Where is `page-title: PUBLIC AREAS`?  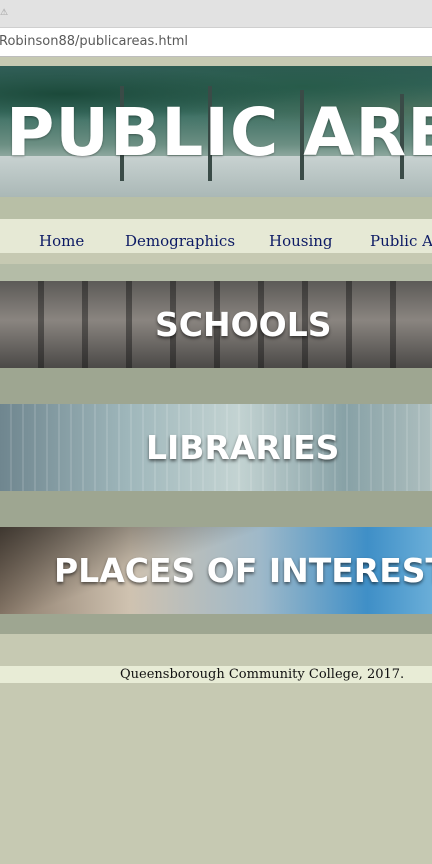
page-title: PUBLIC AREAS is located at coordinates (219, 132).